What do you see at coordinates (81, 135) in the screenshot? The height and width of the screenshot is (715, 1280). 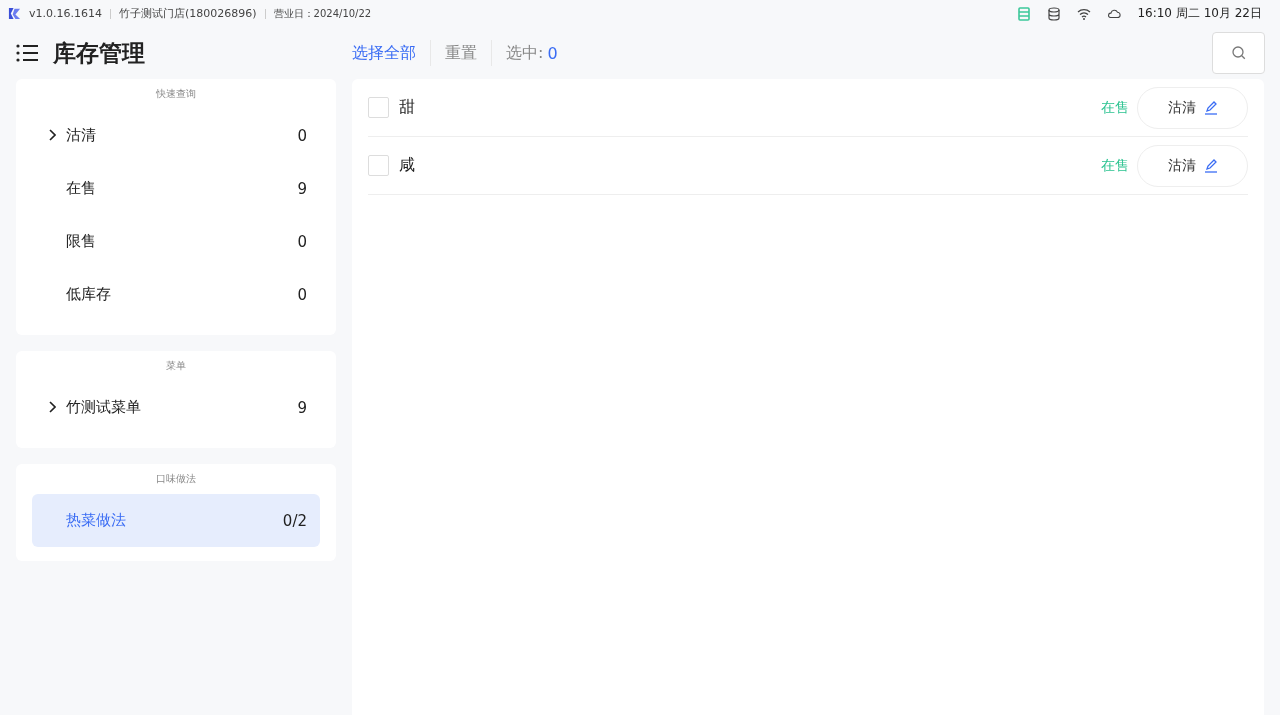 I see `item-label: 沽清` at bounding box center [81, 135].